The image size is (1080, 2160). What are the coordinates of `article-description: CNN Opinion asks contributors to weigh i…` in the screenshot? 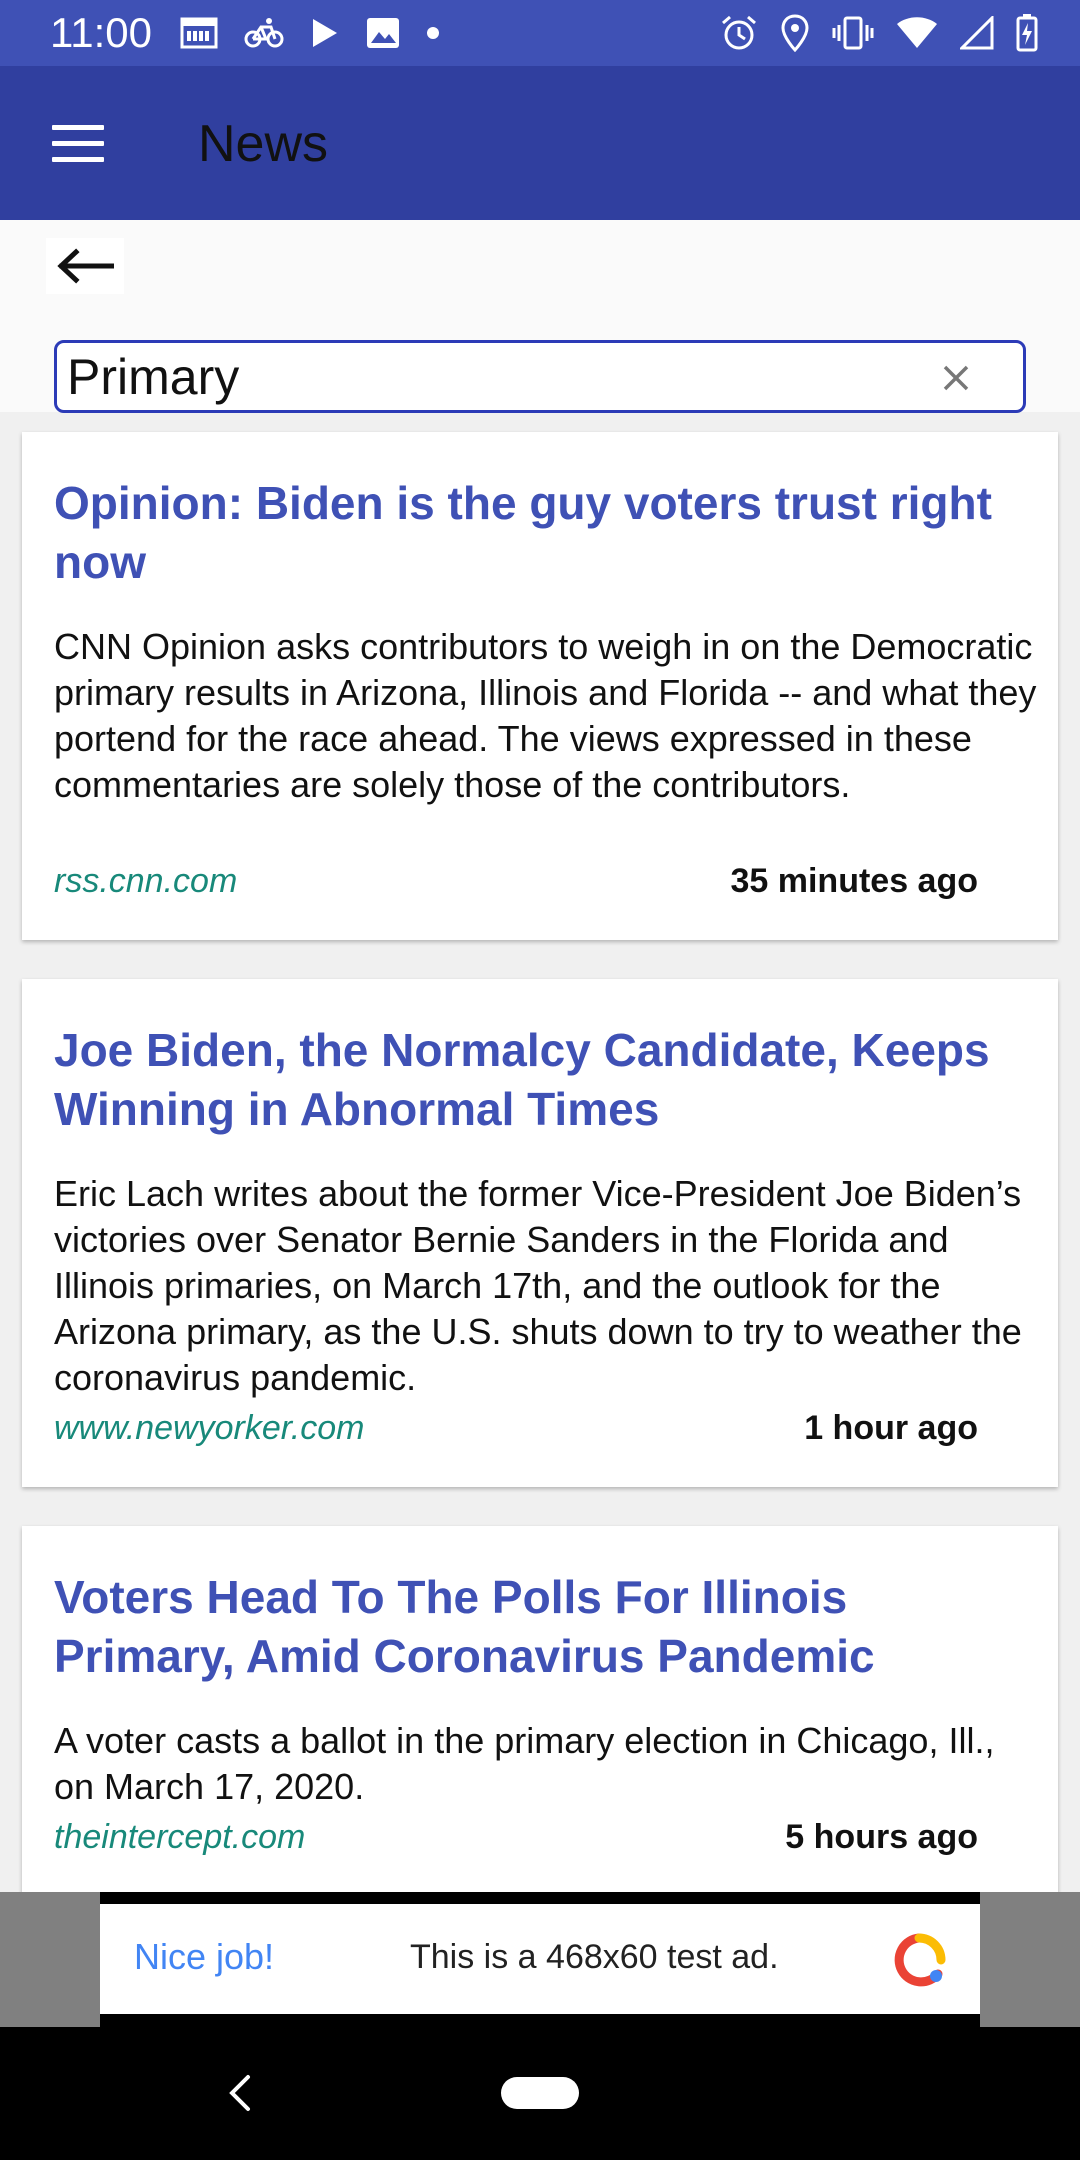 It's located at (545, 715).